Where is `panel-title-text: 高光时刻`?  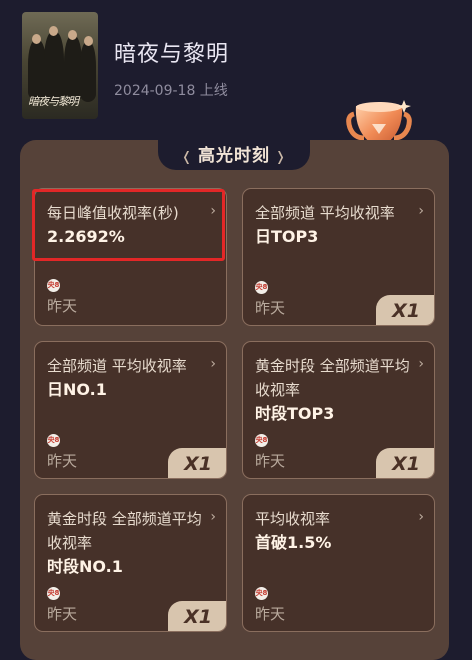 panel-title-text: 高光时刻 is located at coordinates (234, 156).